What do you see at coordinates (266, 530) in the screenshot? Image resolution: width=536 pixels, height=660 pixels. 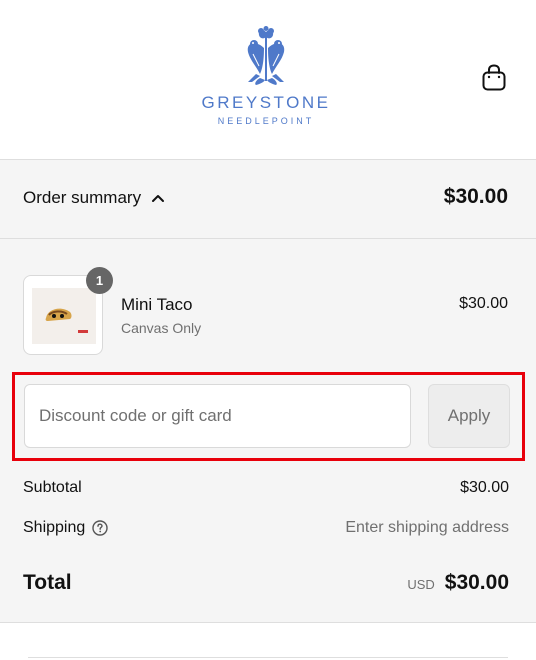 I see `shipping-row: Shipping Enter shipping address` at bounding box center [266, 530].